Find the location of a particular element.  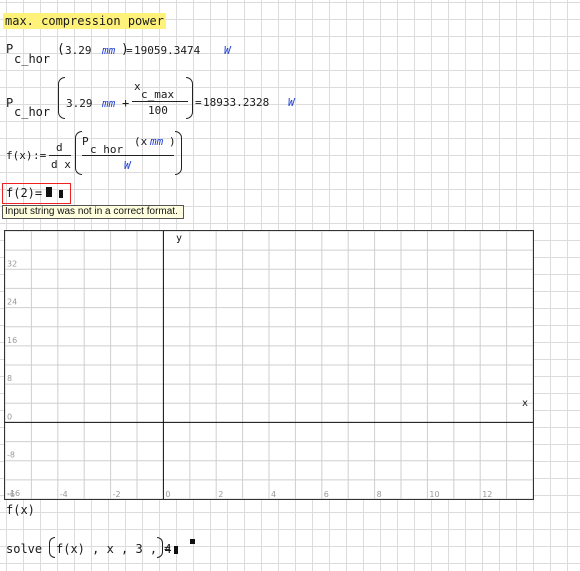

x-tick-label: 12 is located at coordinates (487, 494).